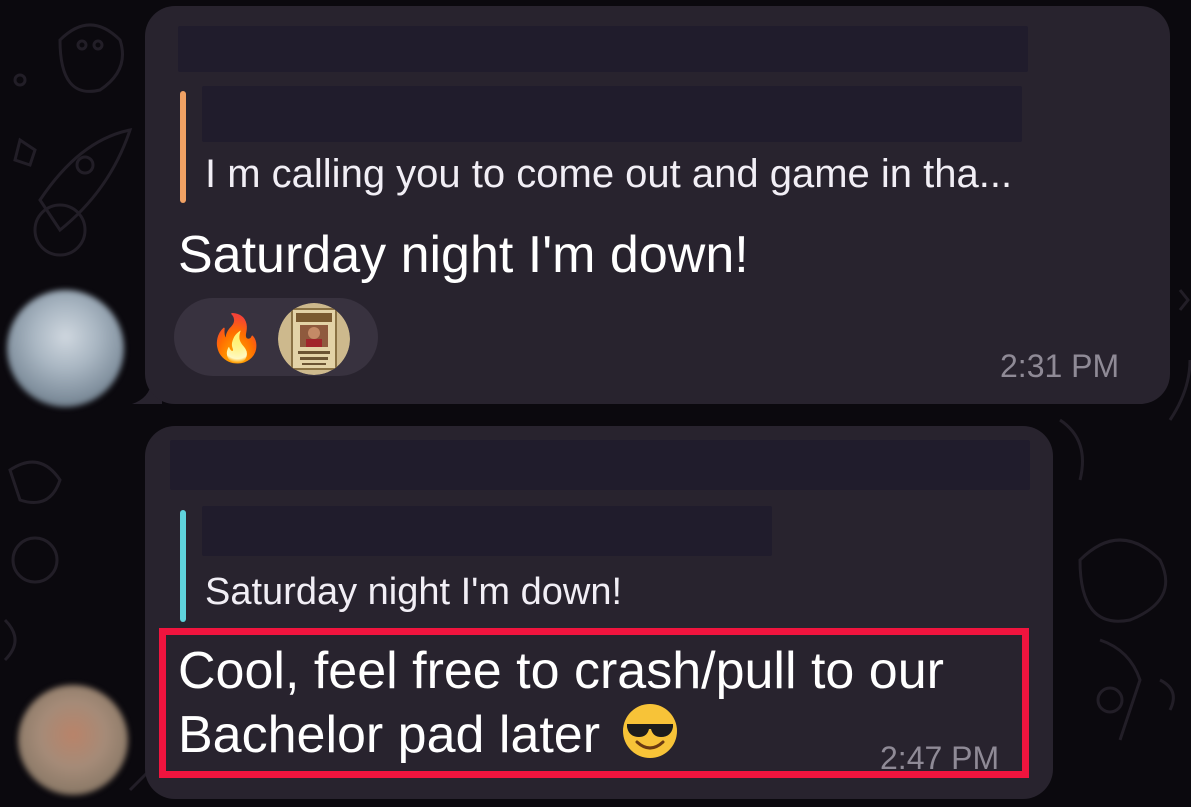 Image resolution: width=1191 pixels, height=807 pixels. What do you see at coordinates (276, 337) in the screenshot?
I see `reactions-bar: 🔥` at bounding box center [276, 337].